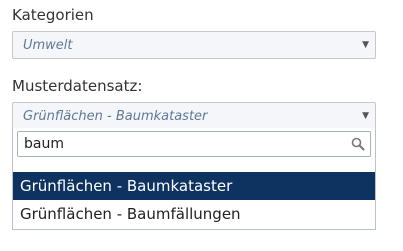 The image size is (403, 251). What do you see at coordinates (358, 144) in the screenshot?
I see `search-icon` at bounding box center [358, 144].